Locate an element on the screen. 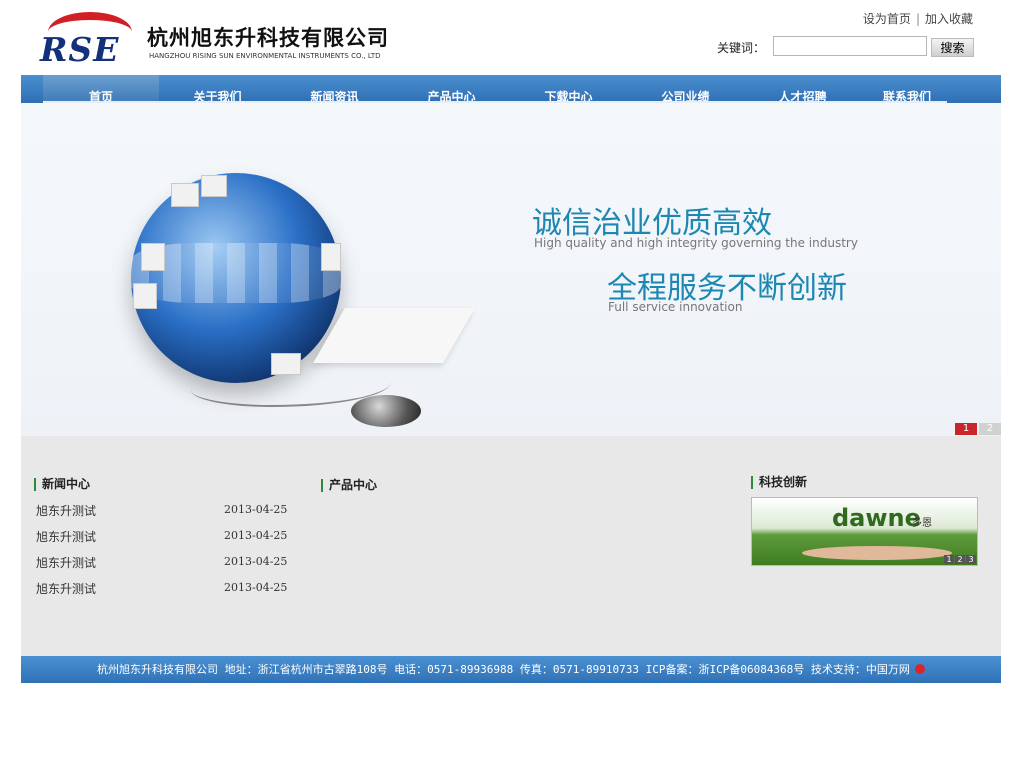 The height and width of the screenshot is (768, 1024). nav-item-about: 关于我们 is located at coordinates (217, 89).